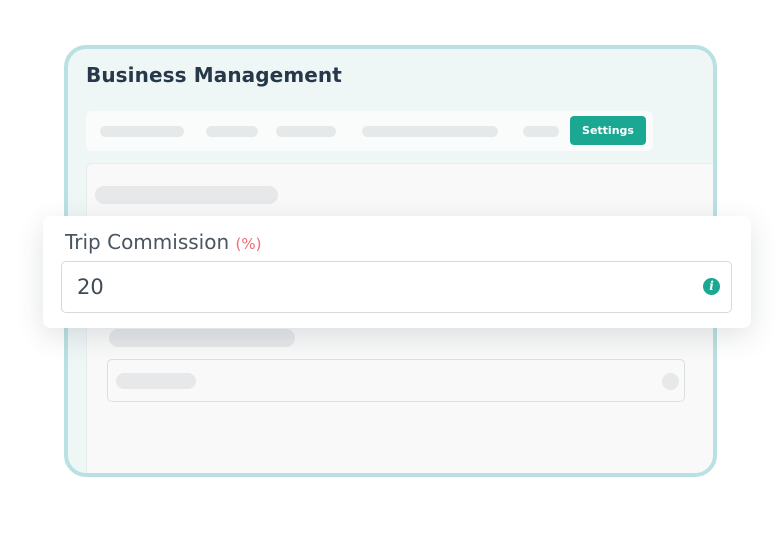 Image resolution: width=781 pixels, height=540 pixels. What do you see at coordinates (670, 381) in the screenshot?
I see `field-icon-placeholder` at bounding box center [670, 381].